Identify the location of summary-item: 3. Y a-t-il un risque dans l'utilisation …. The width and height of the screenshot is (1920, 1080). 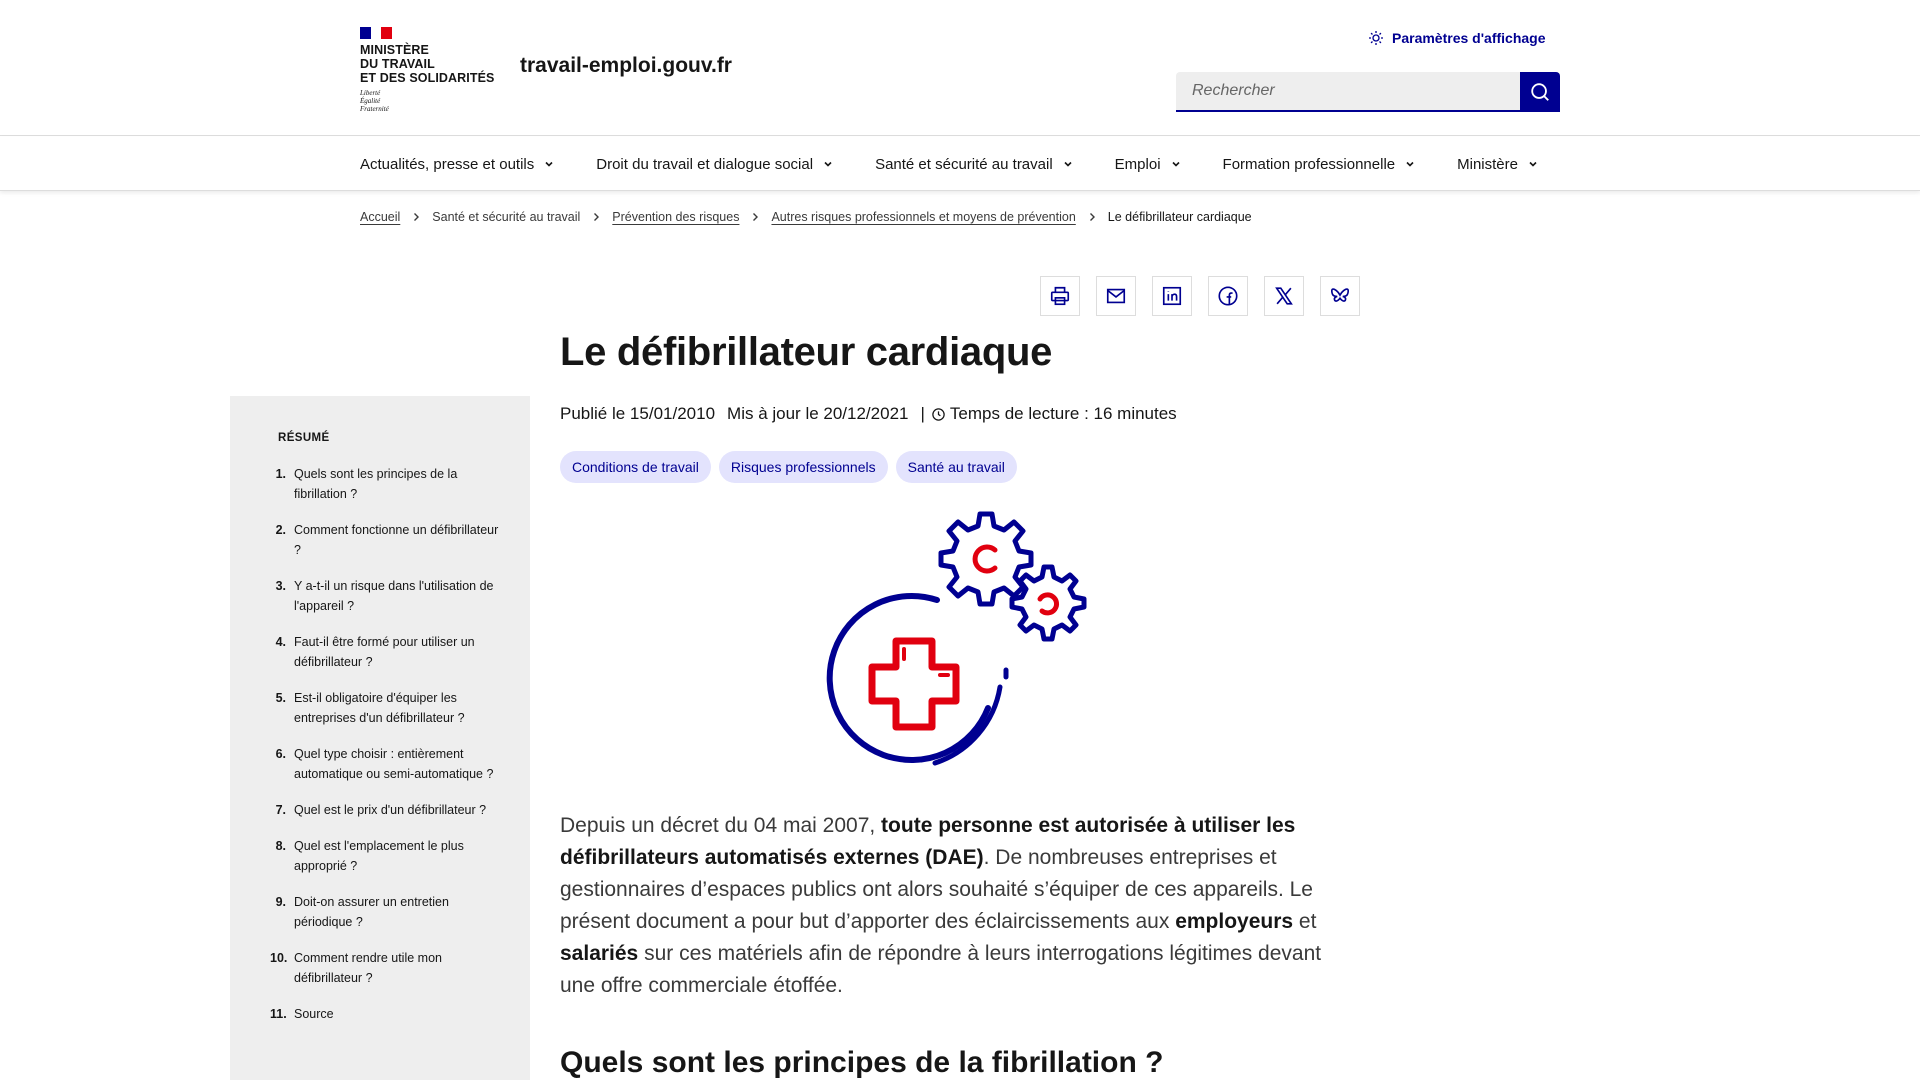
(385, 596).